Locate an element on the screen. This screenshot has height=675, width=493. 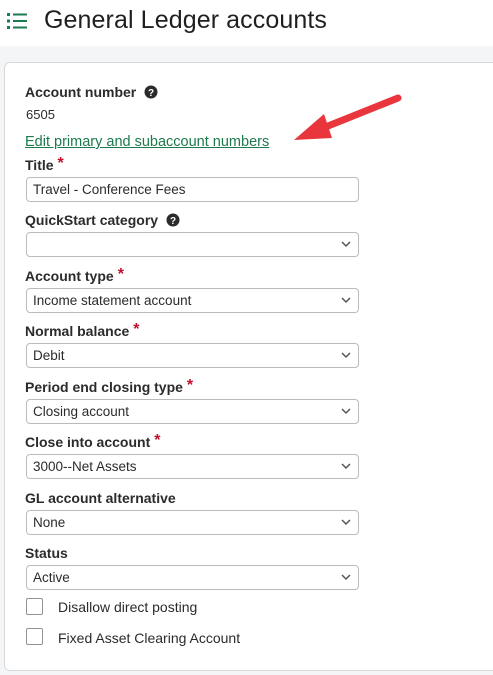
title-input is located at coordinates (192, 189).